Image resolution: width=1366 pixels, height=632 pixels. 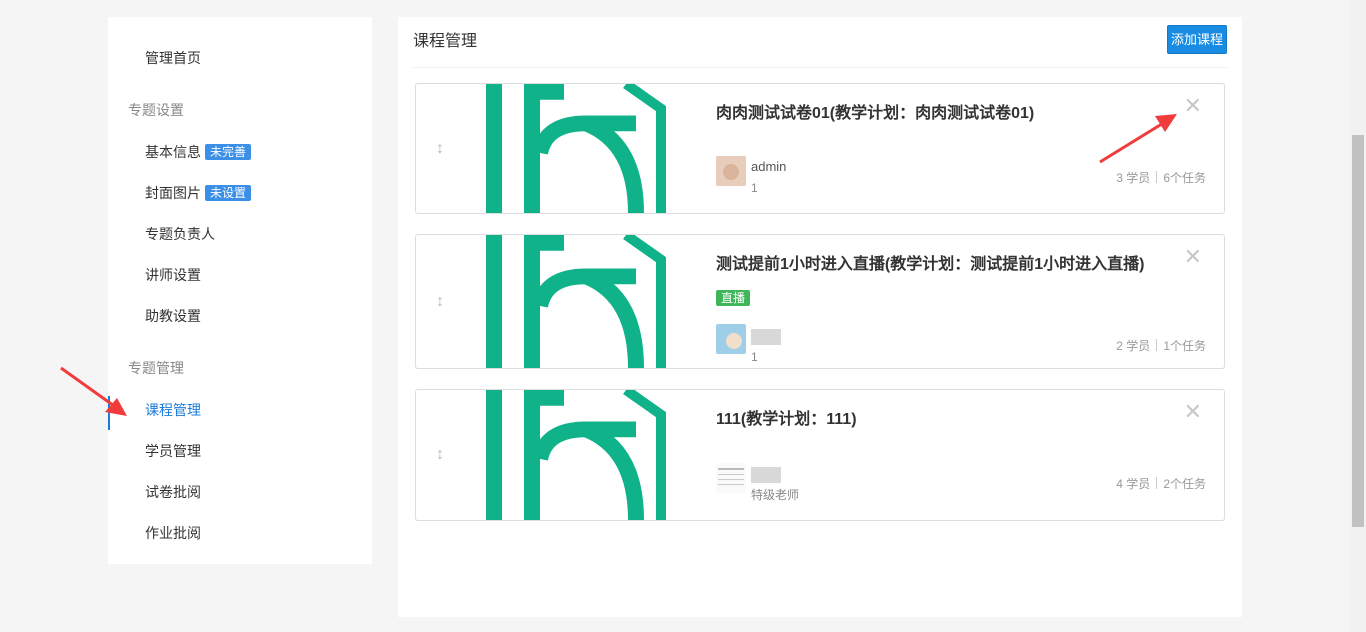 What do you see at coordinates (1184, 346) in the screenshot?
I see `task-count: 1个任务` at bounding box center [1184, 346].